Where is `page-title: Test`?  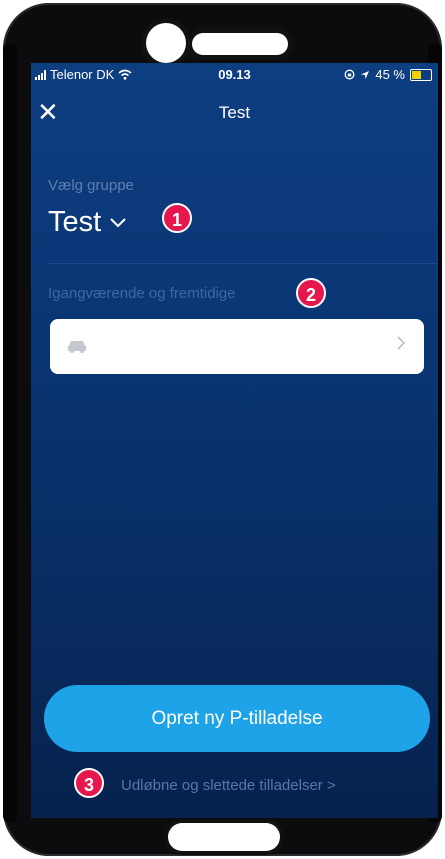
page-title: Test is located at coordinates (234, 112).